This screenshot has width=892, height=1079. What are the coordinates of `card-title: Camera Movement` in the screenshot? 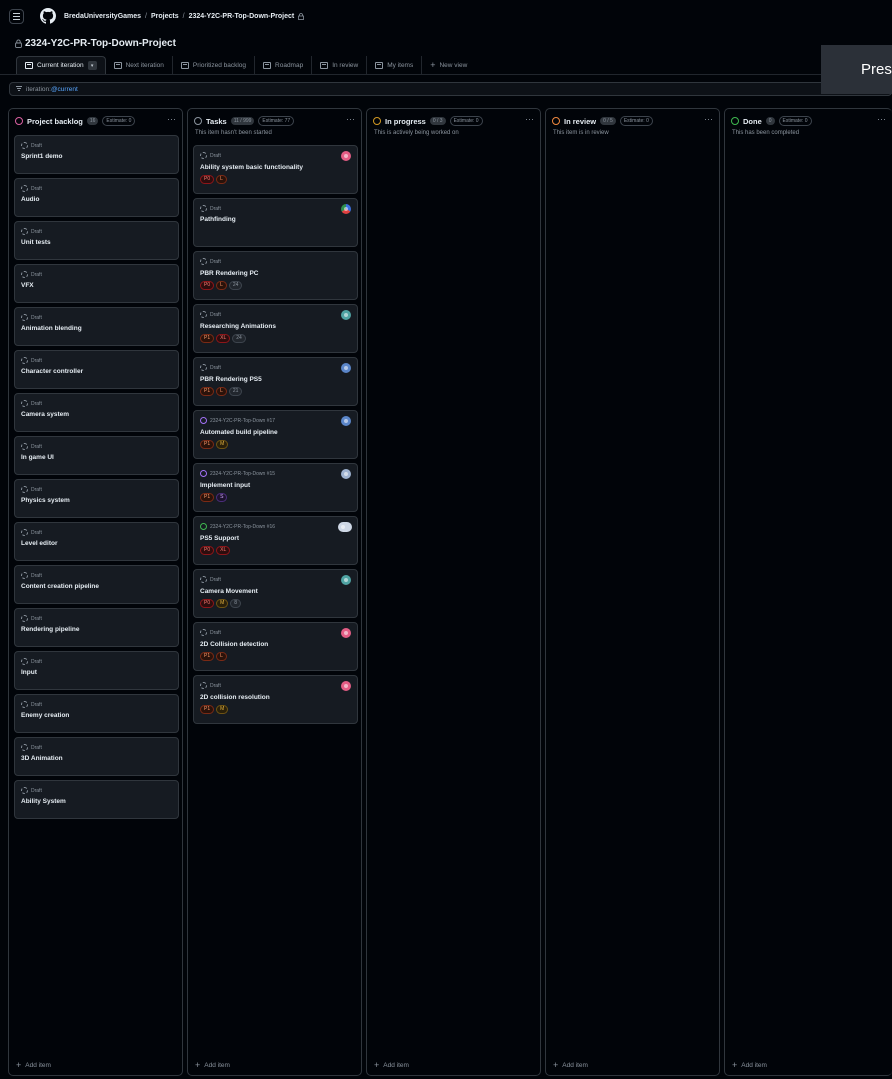 It's located at (229, 591).